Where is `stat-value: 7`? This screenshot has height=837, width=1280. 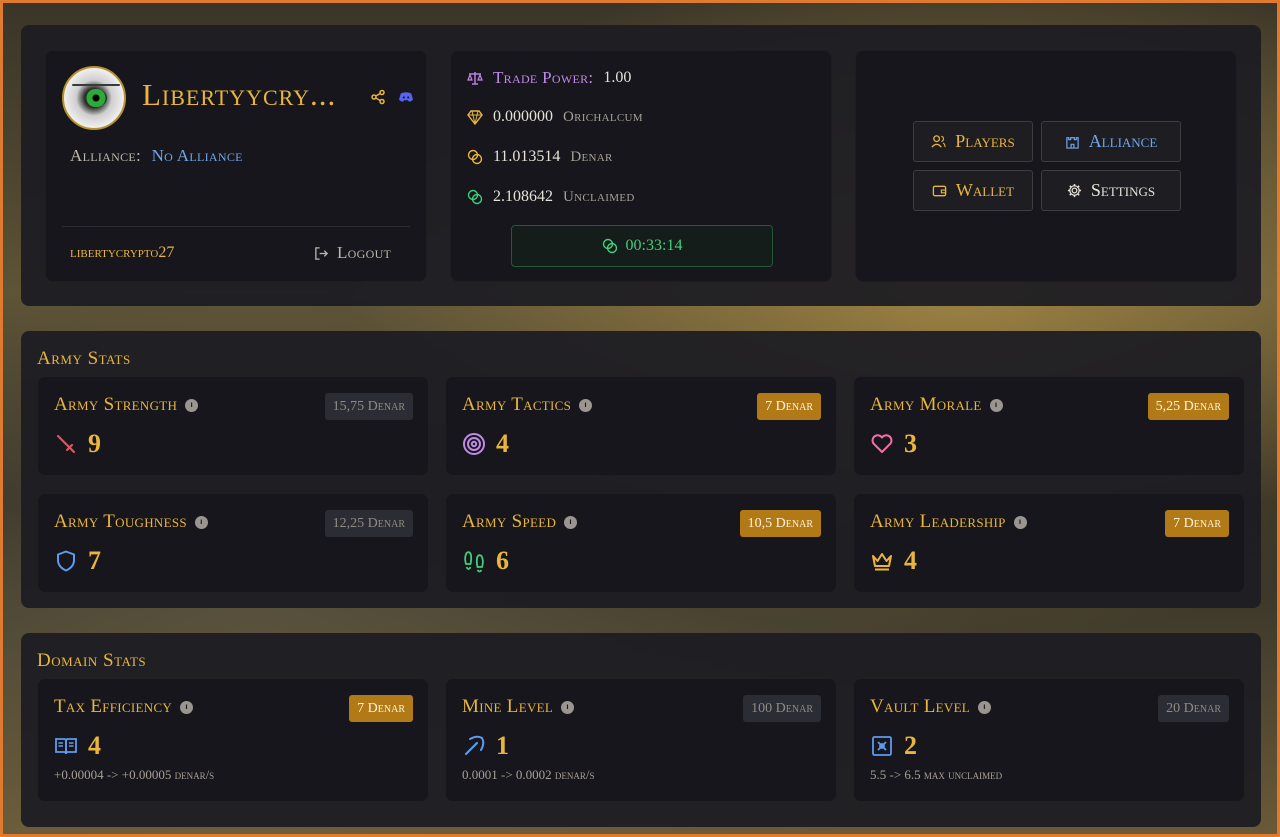
stat-value: 7 is located at coordinates (94, 560).